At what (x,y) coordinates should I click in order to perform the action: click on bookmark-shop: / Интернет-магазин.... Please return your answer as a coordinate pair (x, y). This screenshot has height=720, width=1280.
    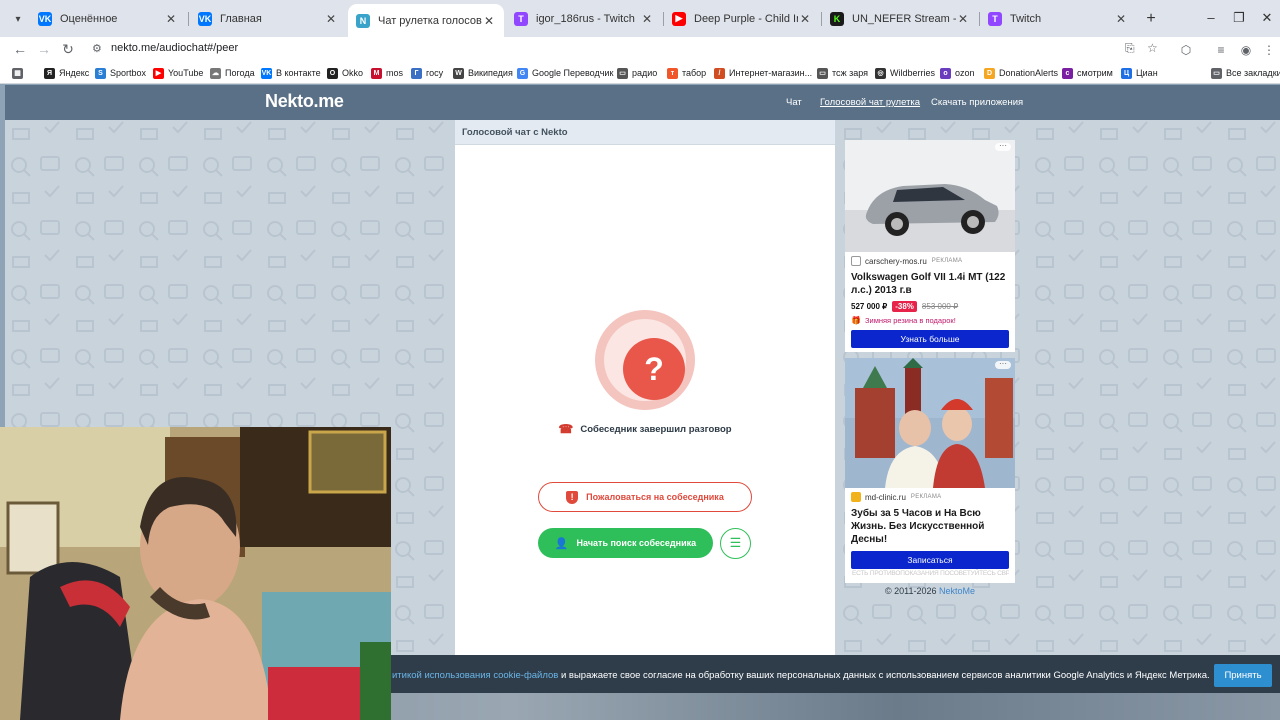
    Looking at the image, I should click on (763, 73).